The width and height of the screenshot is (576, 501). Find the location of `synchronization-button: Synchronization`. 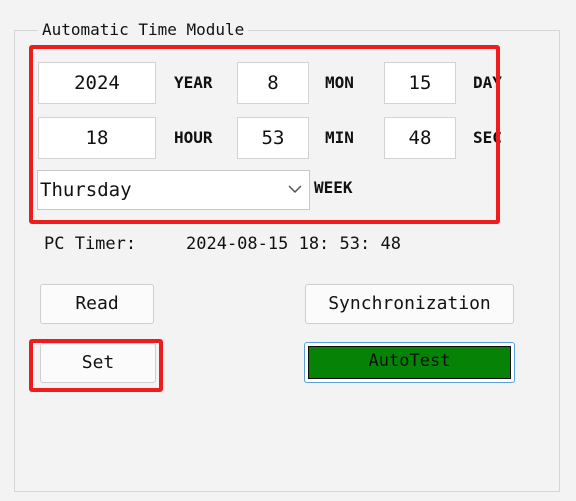

synchronization-button: Synchronization is located at coordinates (409, 304).